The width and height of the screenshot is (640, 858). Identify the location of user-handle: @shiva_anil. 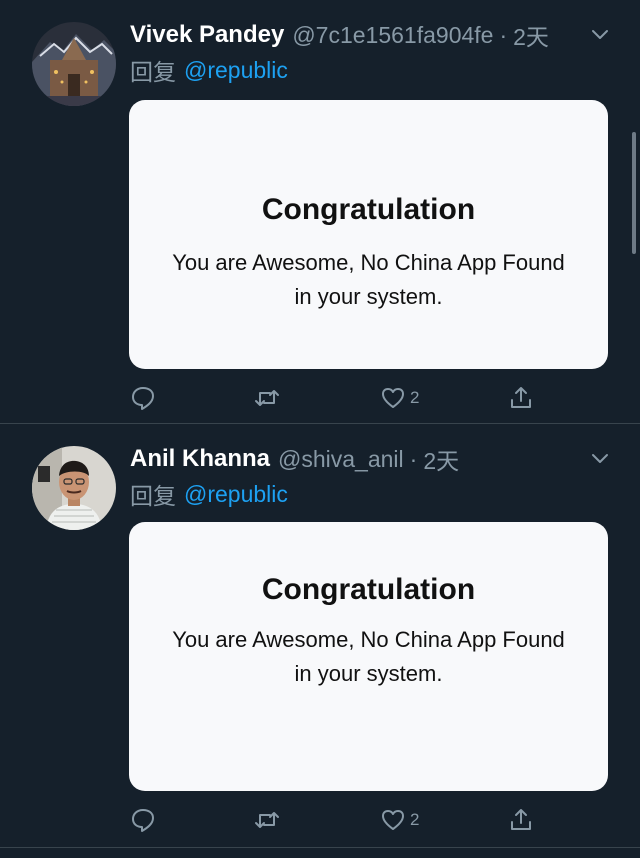
(341, 459).